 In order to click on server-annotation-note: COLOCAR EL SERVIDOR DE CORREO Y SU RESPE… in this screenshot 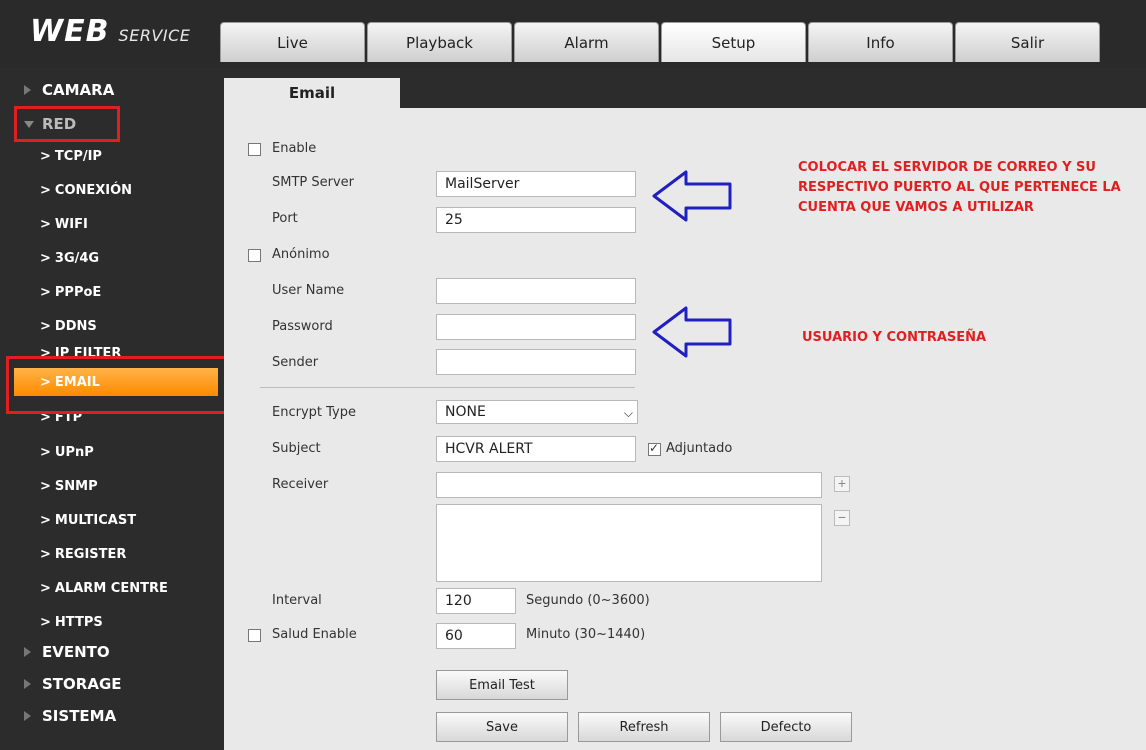, I will do `click(959, 187)`.